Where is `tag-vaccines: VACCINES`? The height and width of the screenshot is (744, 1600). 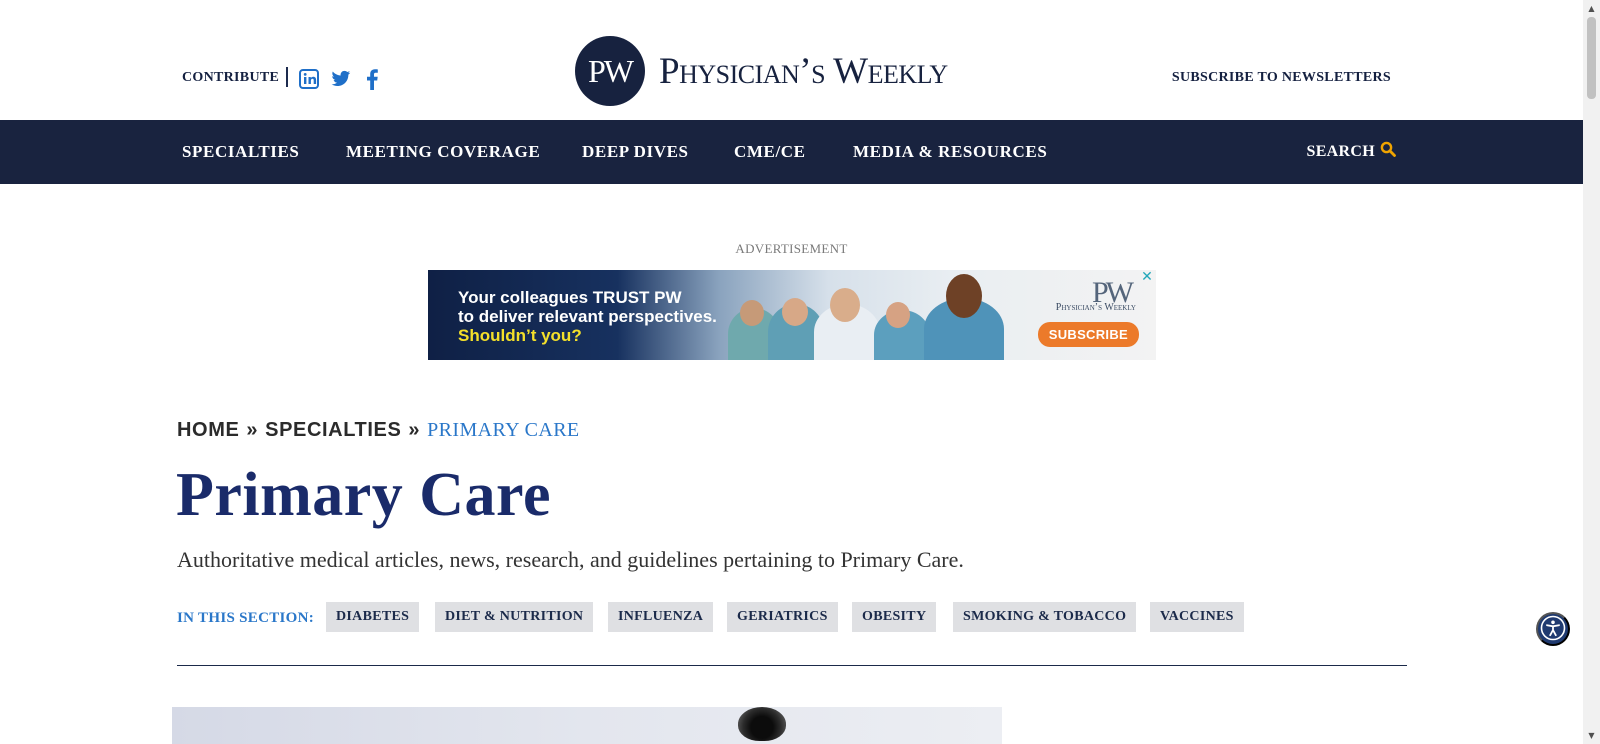 tag-vaccines: VACCINES is located at coordinates (1197, 617).